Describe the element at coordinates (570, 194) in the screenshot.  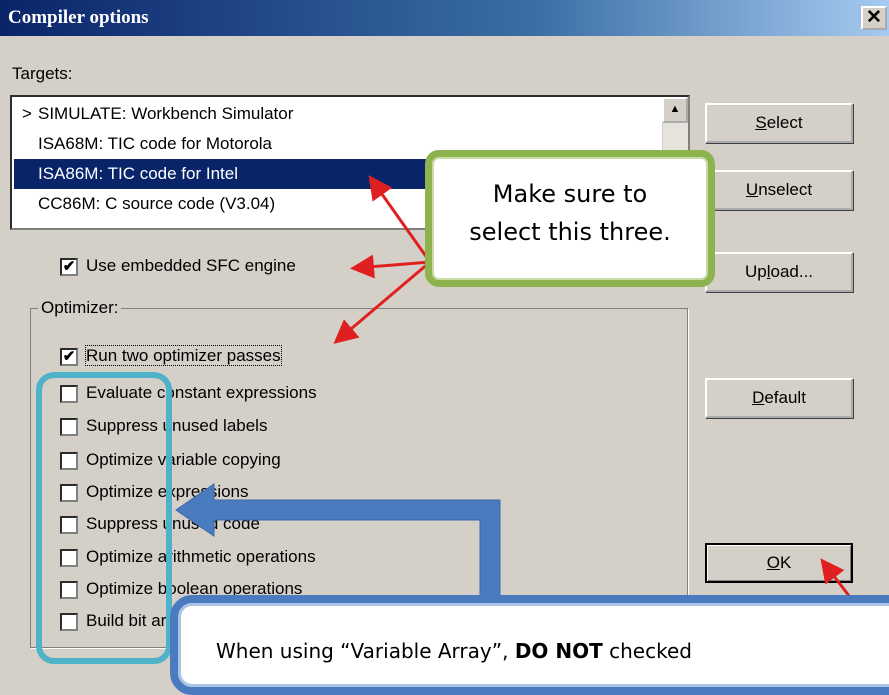
I see `callout-line: Make sure to` at that location.